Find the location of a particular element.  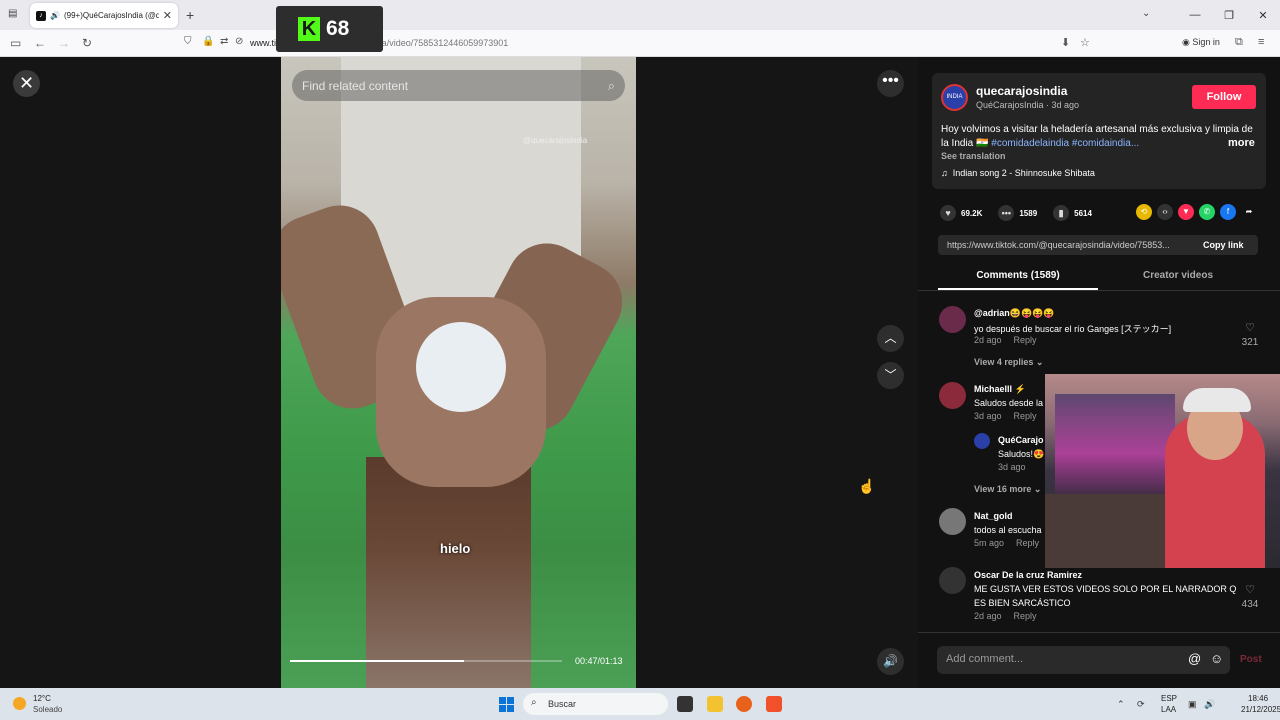

back-icon: ← is located at coordinates (40, 43).